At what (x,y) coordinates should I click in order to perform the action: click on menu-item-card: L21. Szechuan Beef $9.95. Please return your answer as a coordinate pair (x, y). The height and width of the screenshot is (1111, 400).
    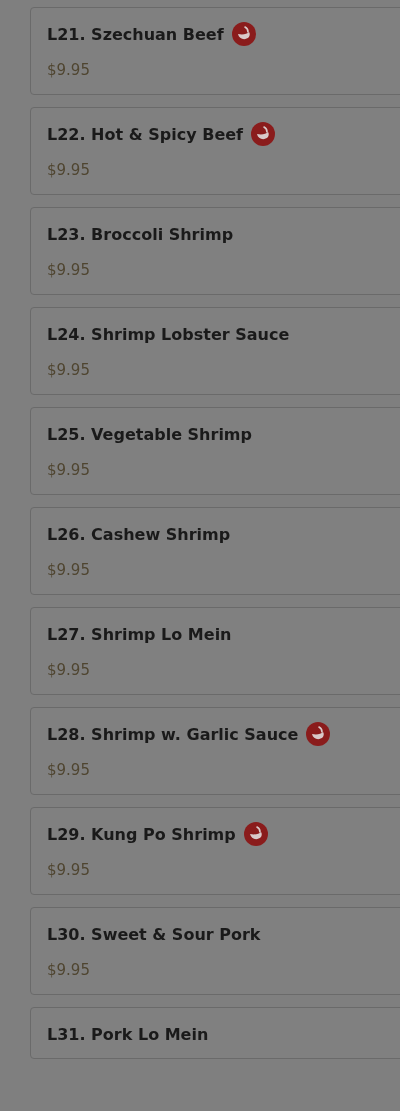
    Looking at the image, I should click on (215, 51).